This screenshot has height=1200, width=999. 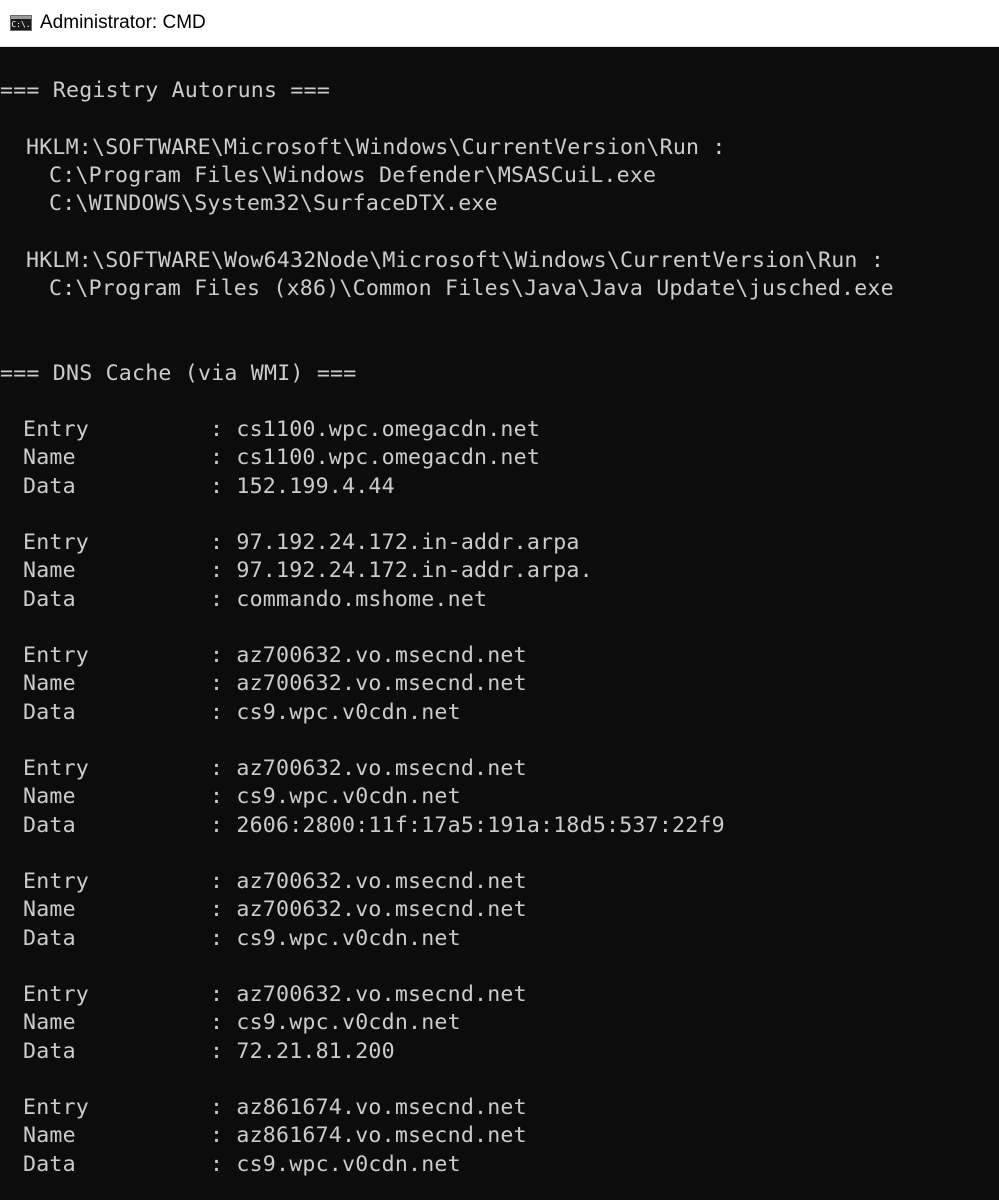 I want to click on dns-field-value: 97.192.24.172.in-addr.arpa., so click(x=414, y=571).